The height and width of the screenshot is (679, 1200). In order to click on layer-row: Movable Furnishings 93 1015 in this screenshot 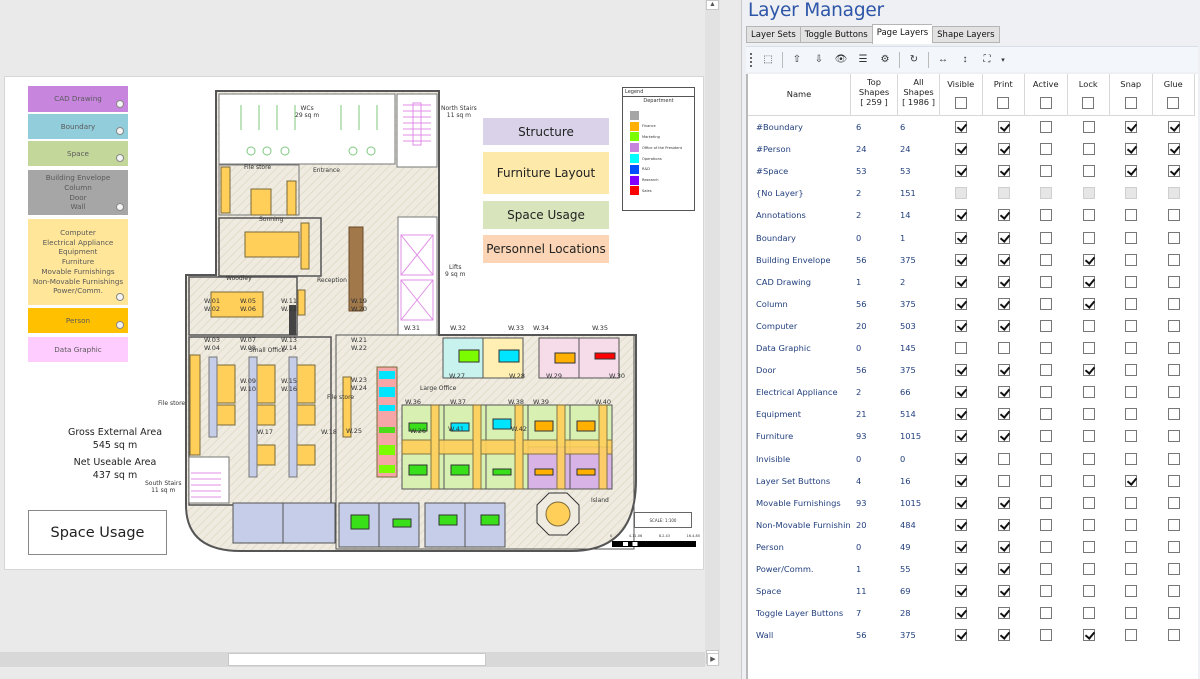, I will do `click(971, 503)`.